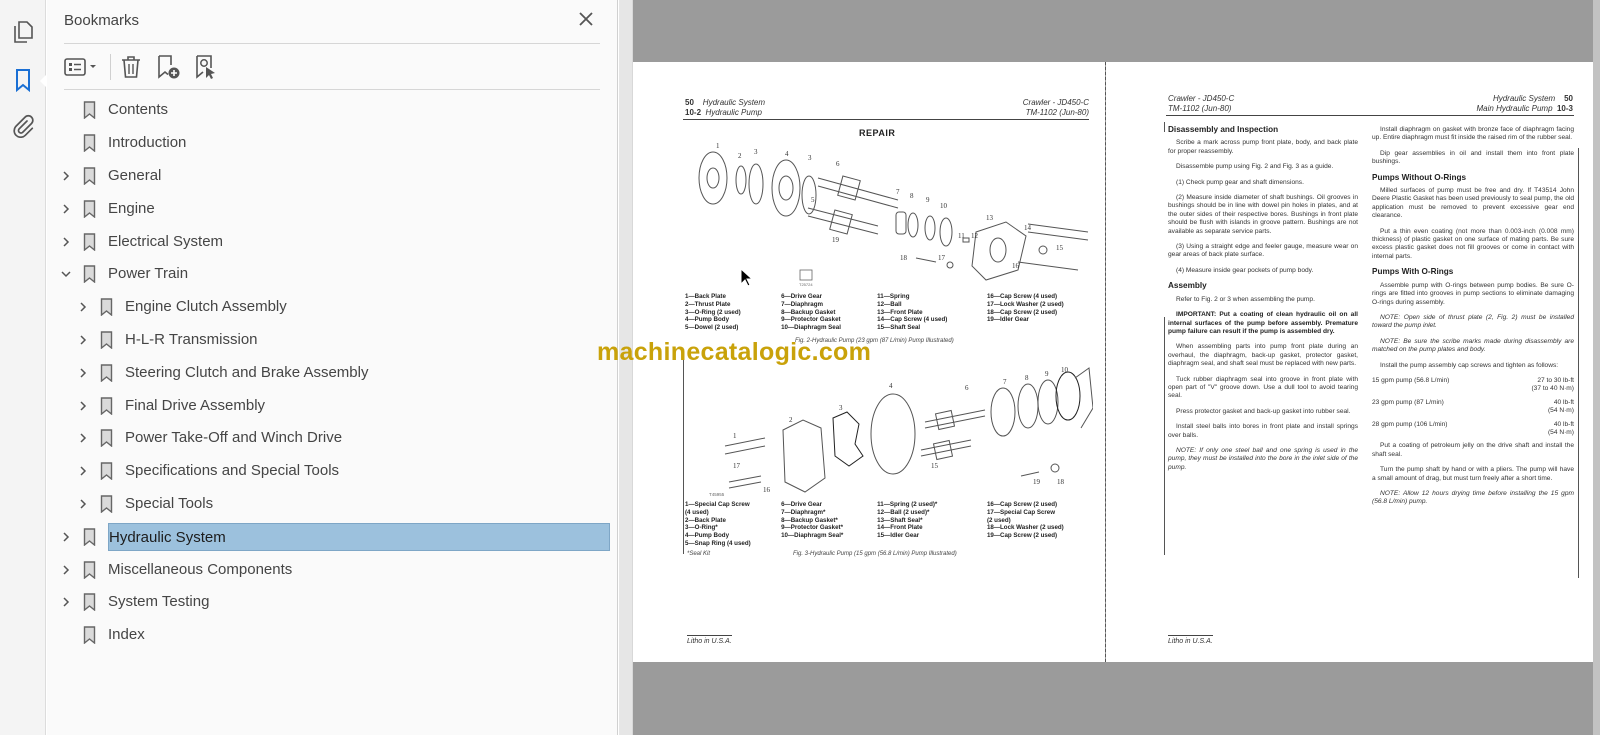  I want to click on watermark: machinecatalogic.com, so click(734, 352).